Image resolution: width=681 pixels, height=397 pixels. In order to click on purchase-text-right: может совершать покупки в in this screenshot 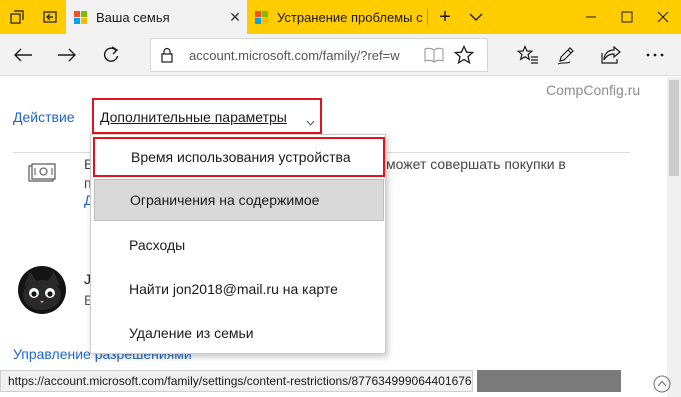, I will do `click(476, 164)`.